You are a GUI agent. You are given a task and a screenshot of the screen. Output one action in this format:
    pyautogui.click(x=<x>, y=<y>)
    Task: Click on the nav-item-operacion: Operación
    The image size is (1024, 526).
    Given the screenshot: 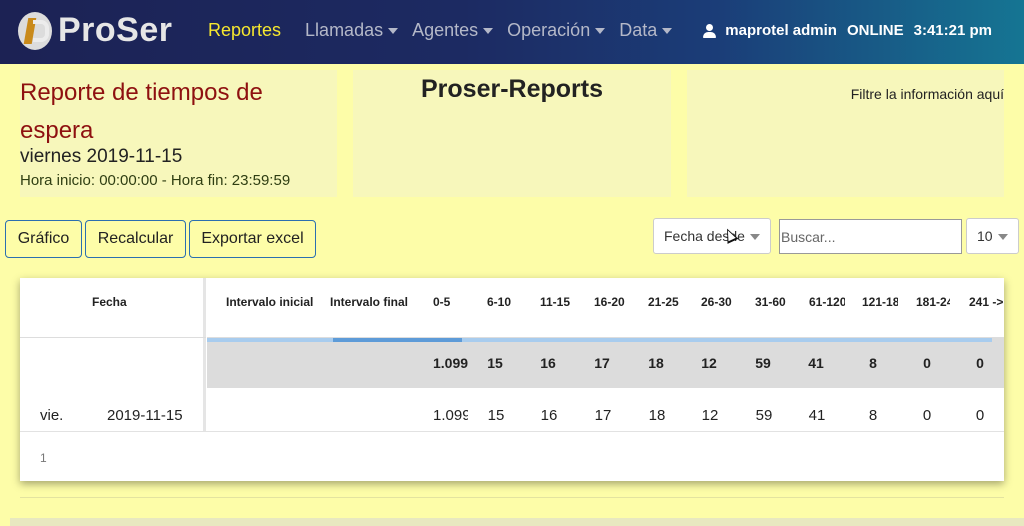 What is the action you would take?
    pyautogui.click(x=556, y=30)
    